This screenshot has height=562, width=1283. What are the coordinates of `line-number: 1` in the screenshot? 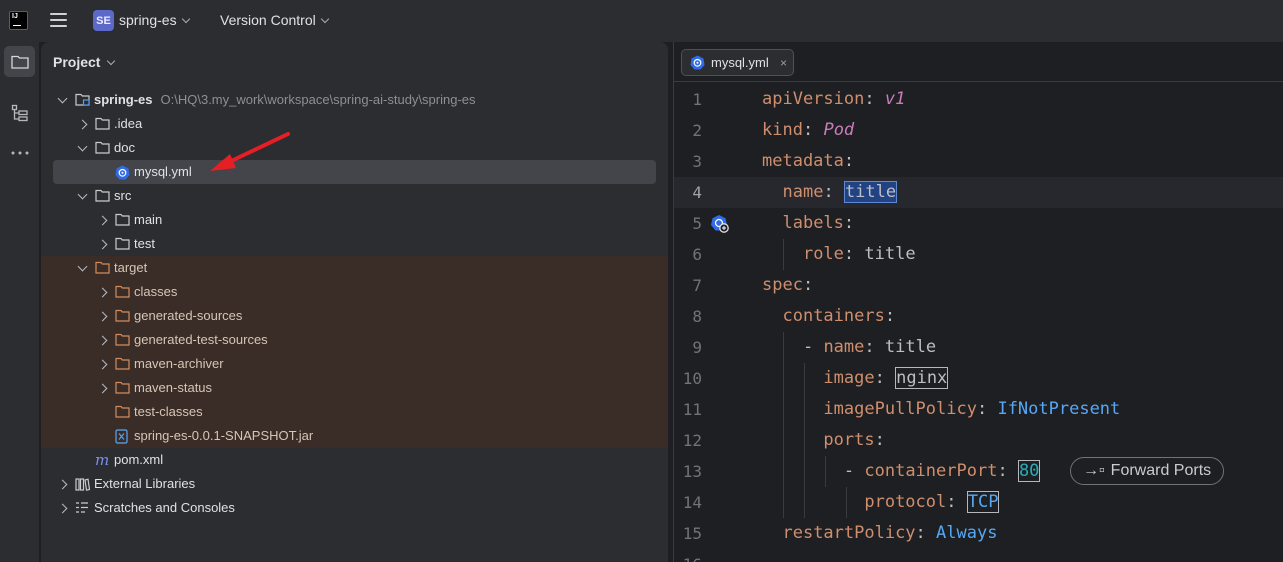 It's located at (697, 99).